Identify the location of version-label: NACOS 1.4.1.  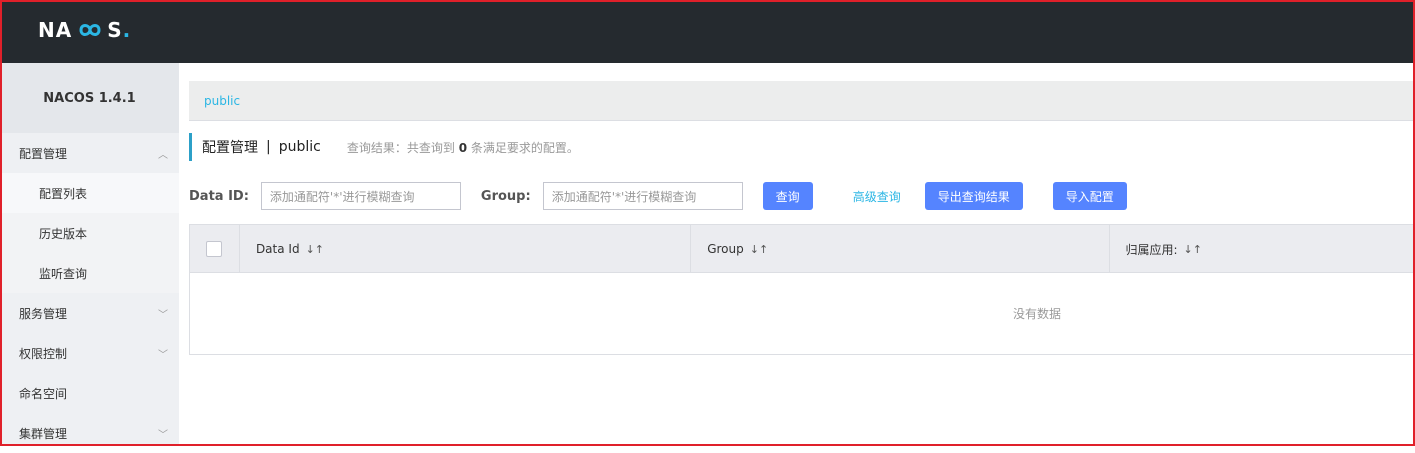
(89, 98).